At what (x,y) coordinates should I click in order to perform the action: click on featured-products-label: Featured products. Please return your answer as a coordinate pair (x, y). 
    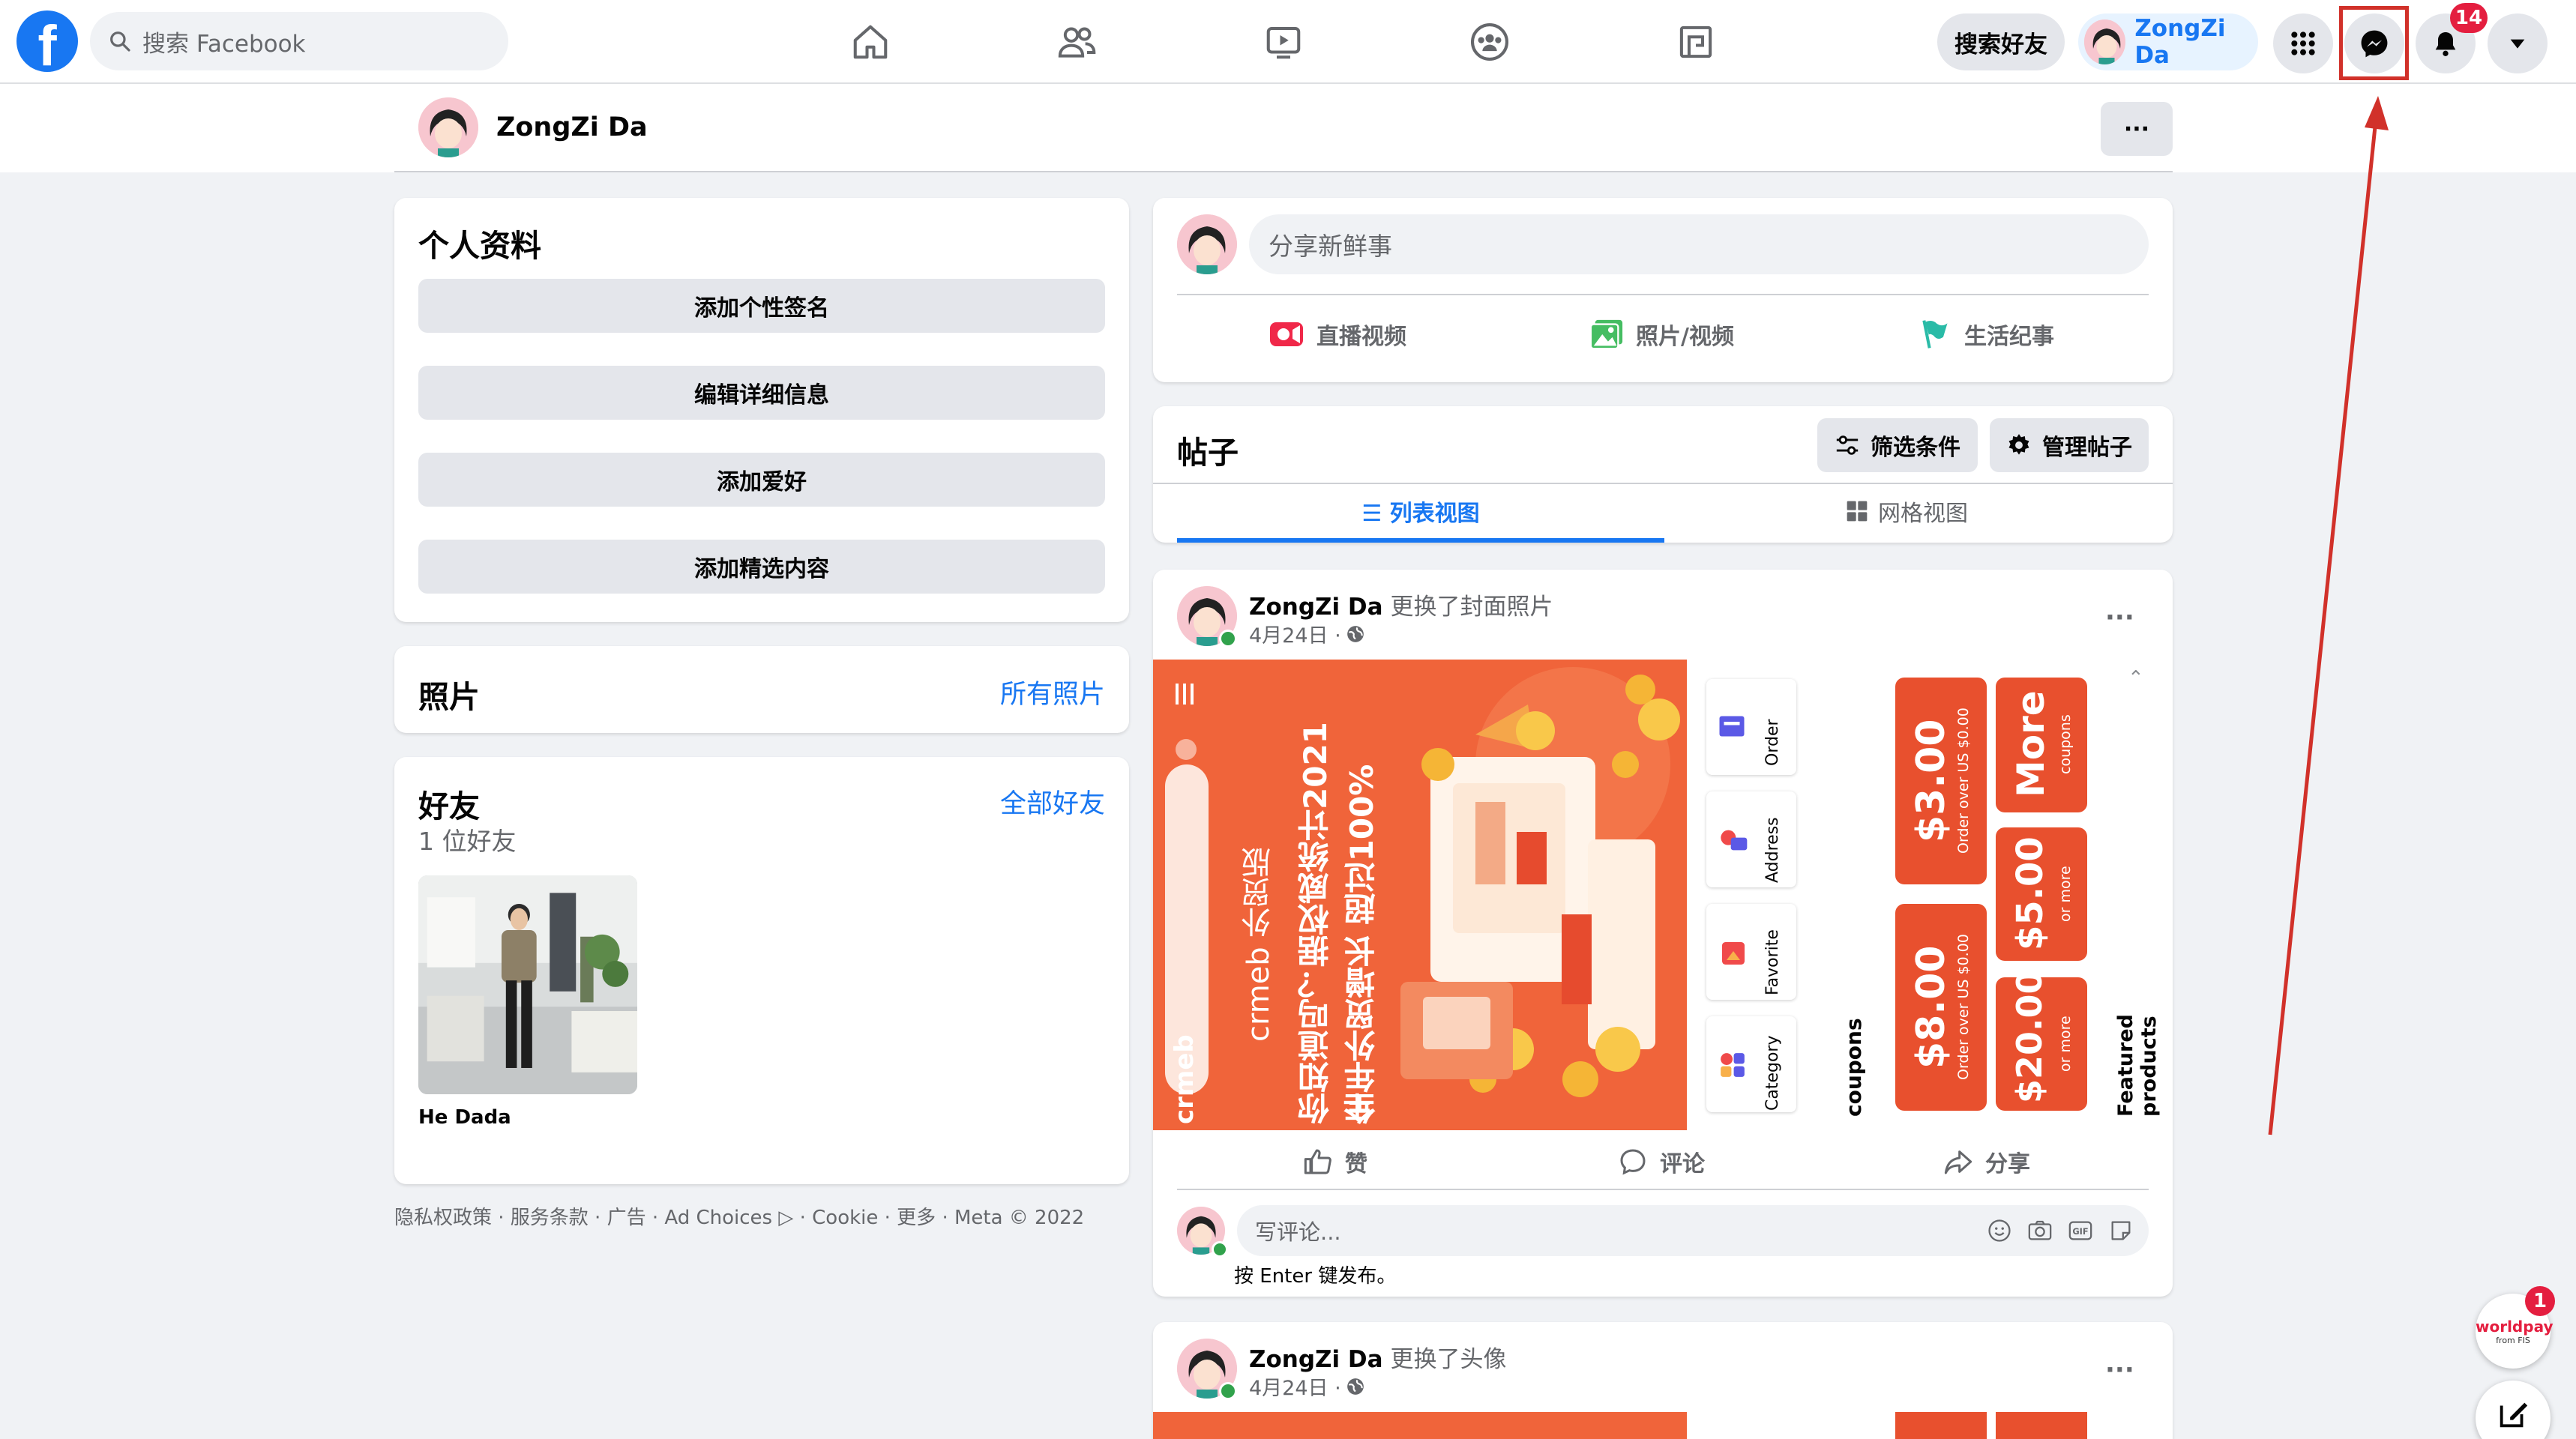
    Looking at the image, I should click on (2137, 1065).